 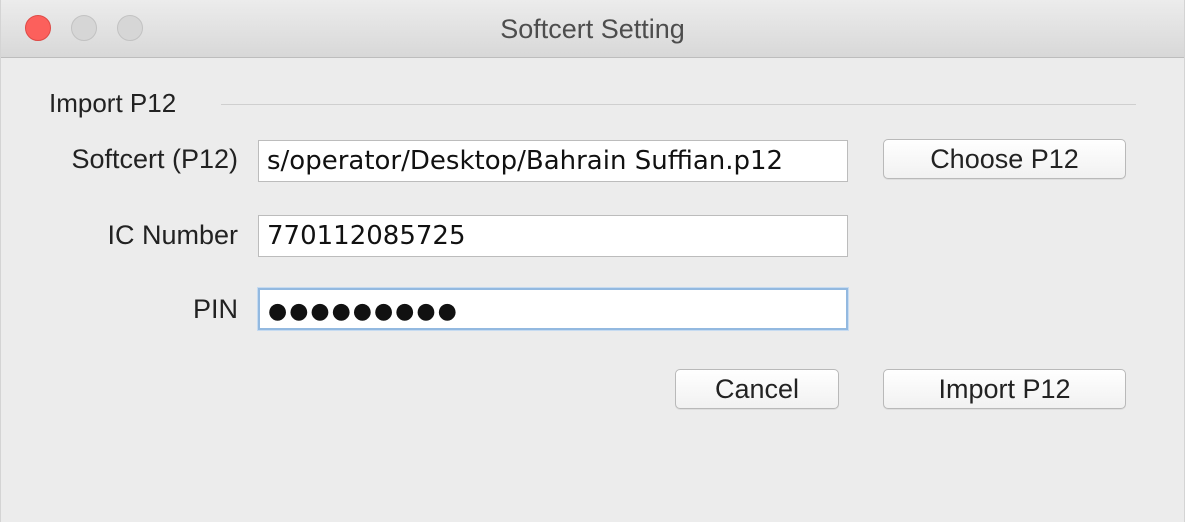 I want to click on section-divider, so click(x=678, y=104).